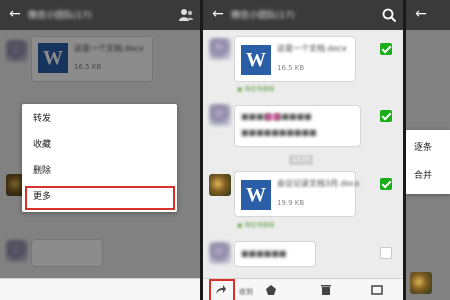 This screenshot has height=300, width=450. What do you see at coordinates (100, 289) in the screenshot?
I see `bottom-bar` at bounding box center [100, 289].